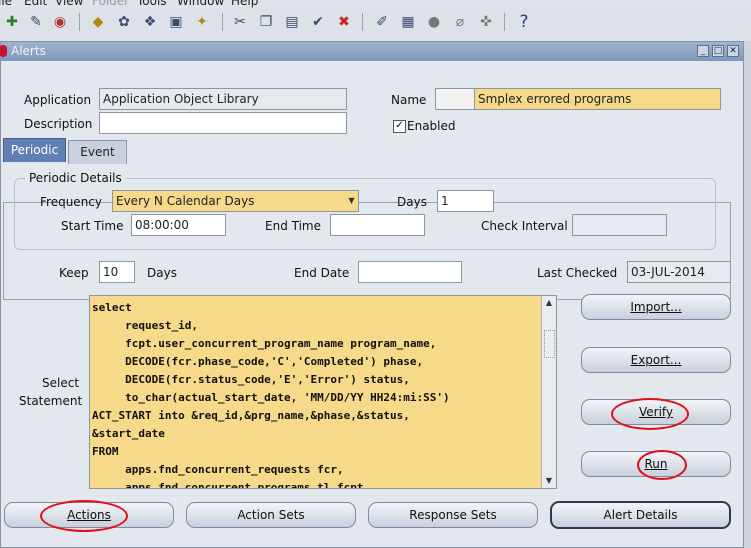 Image resolution: width=751 pixels, height=548 pixels. What do you see at coordinates (577, 273) in the screenshot?
I see `last-checked-label: Last Checked` at bounding box center [577, 273].